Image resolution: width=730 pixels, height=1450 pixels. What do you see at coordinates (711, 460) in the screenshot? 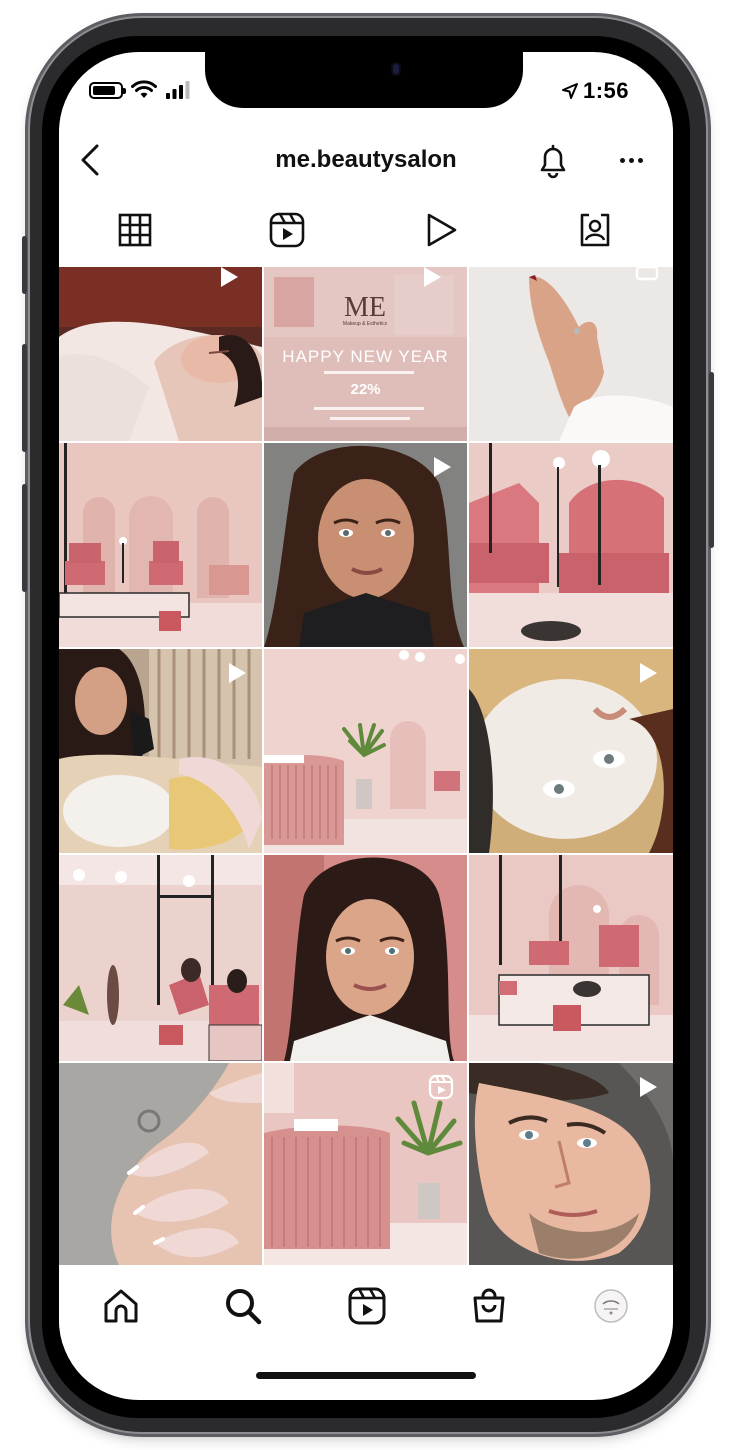
I see `power-button` at bounding box center [711, 460].